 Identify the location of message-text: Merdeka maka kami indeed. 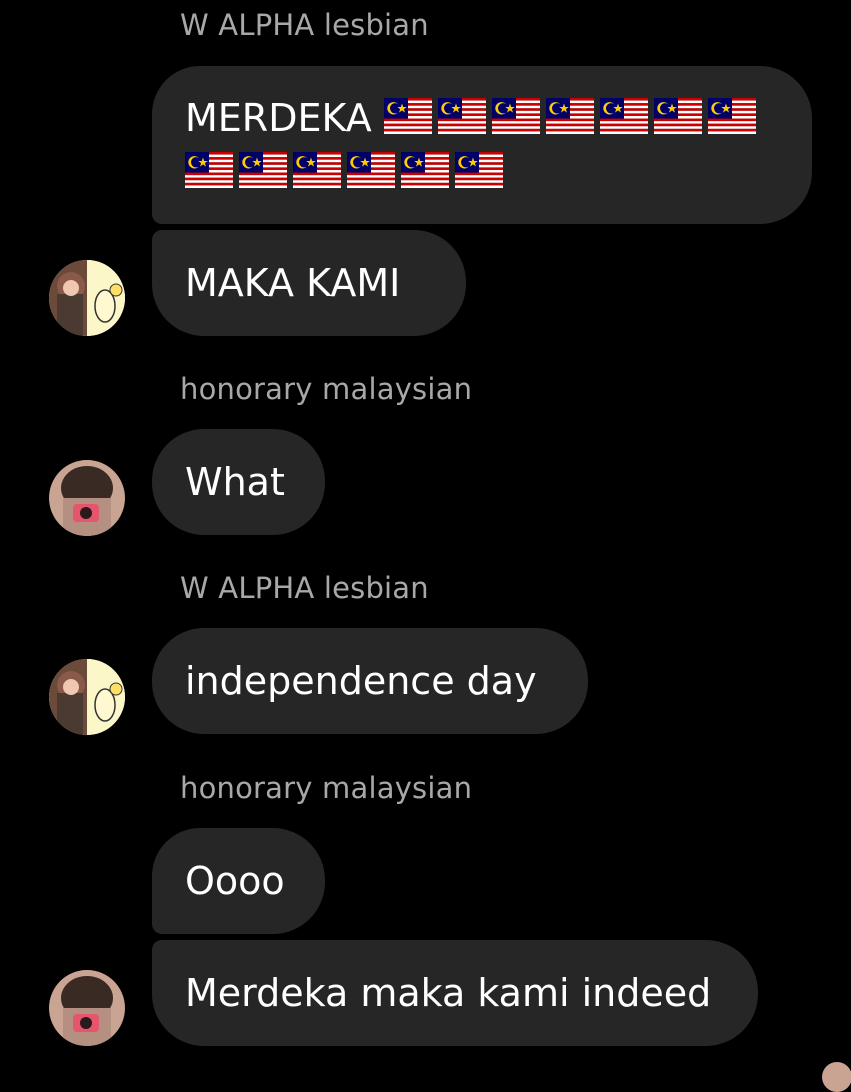
(448, 993).